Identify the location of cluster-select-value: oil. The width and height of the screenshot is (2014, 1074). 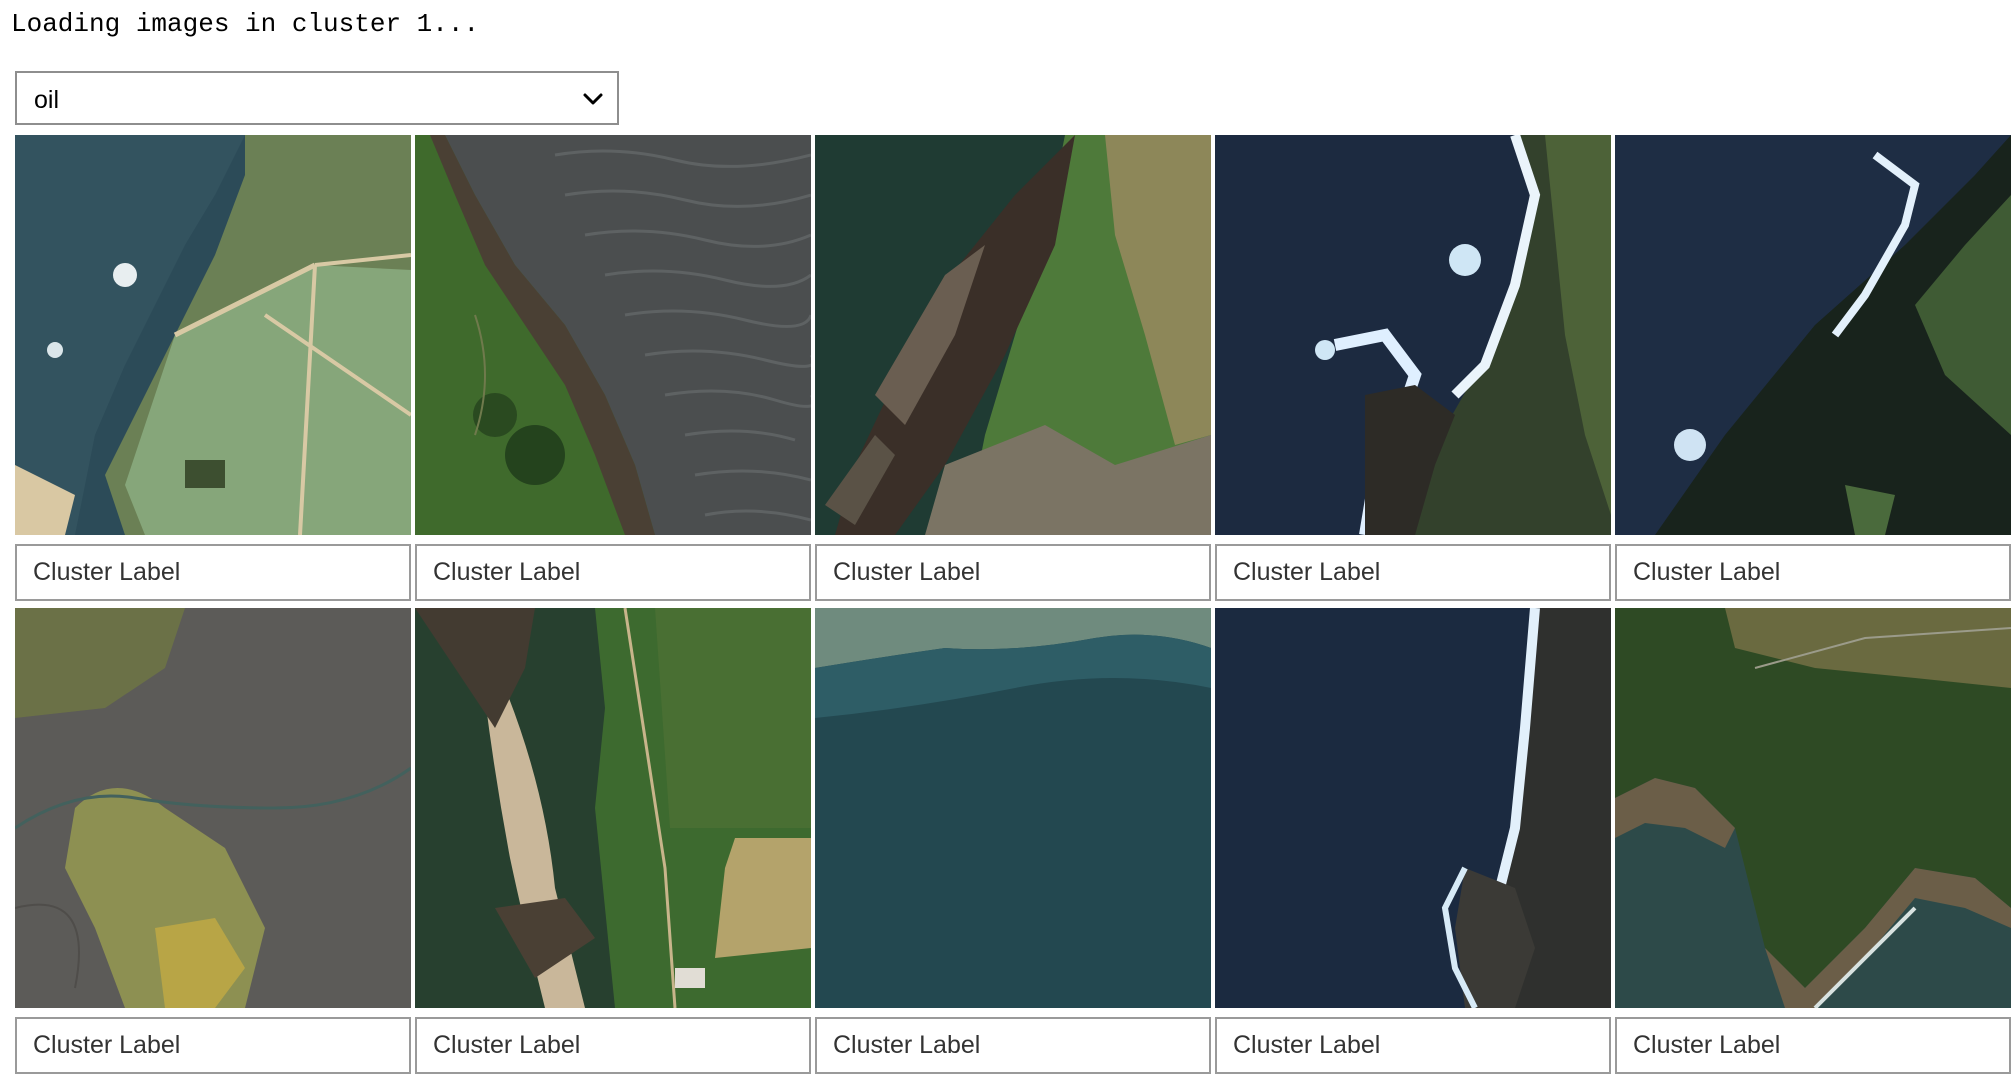
(47, 100).